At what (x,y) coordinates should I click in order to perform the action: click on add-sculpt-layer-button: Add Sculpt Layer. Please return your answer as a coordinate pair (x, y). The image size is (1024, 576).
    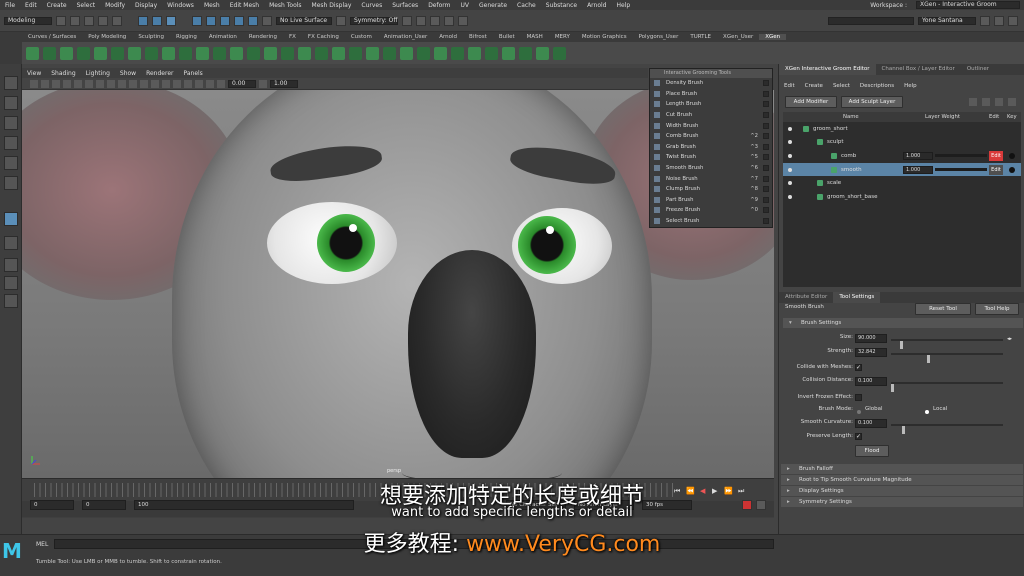
    Looking at the image, I should click on (872, 102).